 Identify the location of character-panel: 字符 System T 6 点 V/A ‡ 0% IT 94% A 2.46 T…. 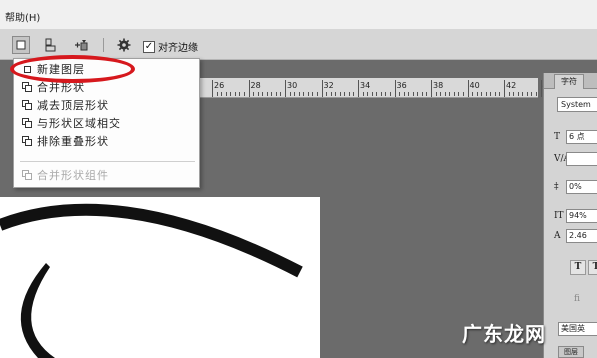
(570, 215).